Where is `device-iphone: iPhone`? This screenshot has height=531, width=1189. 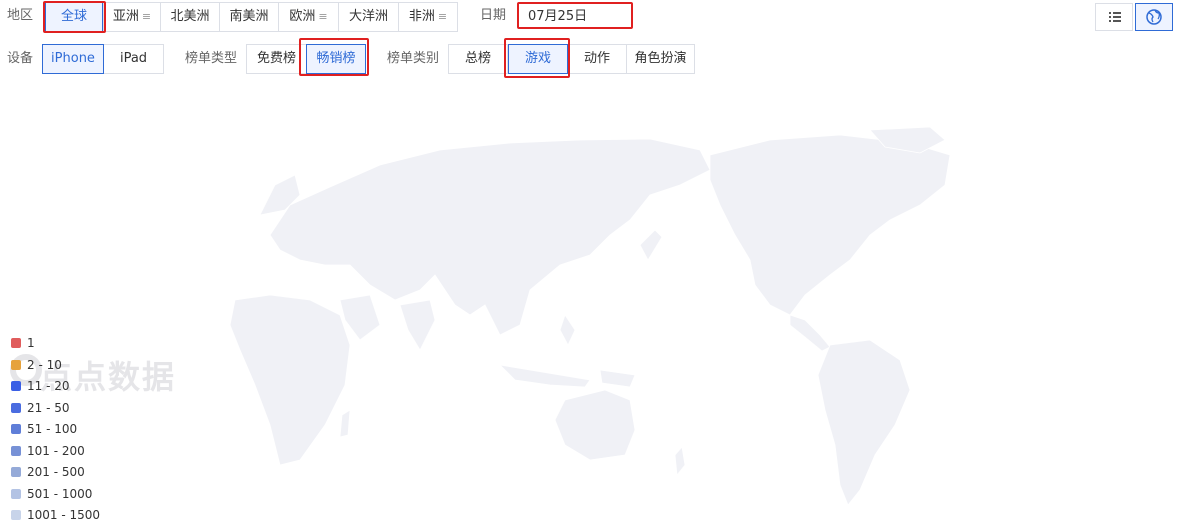 device-iphone: iPhone is located at coordinates (73, 59).